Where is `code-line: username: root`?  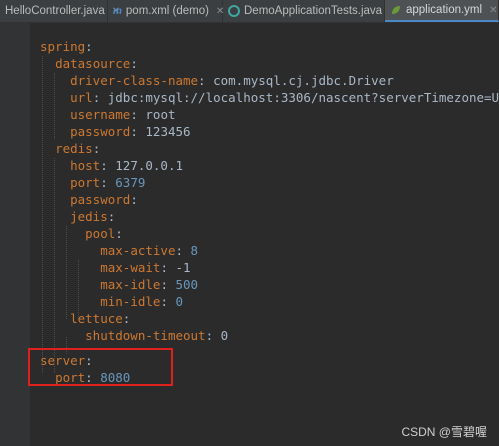 code-line: username: root is located at coordinates (123, 114).